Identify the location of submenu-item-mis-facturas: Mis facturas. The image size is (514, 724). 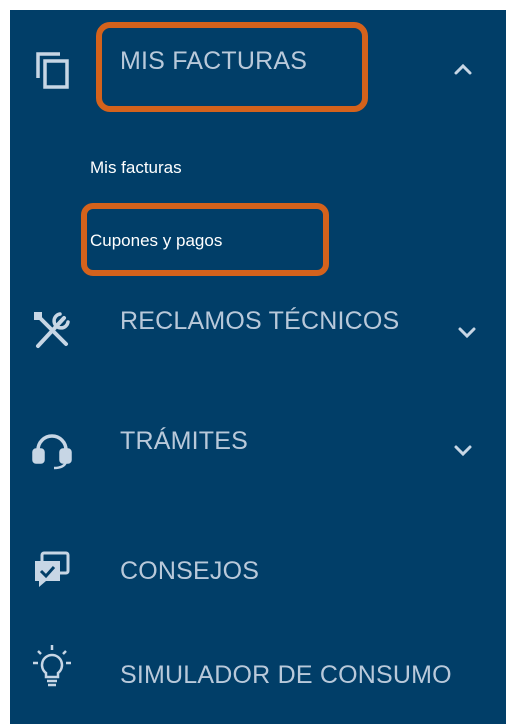
(136, 168).